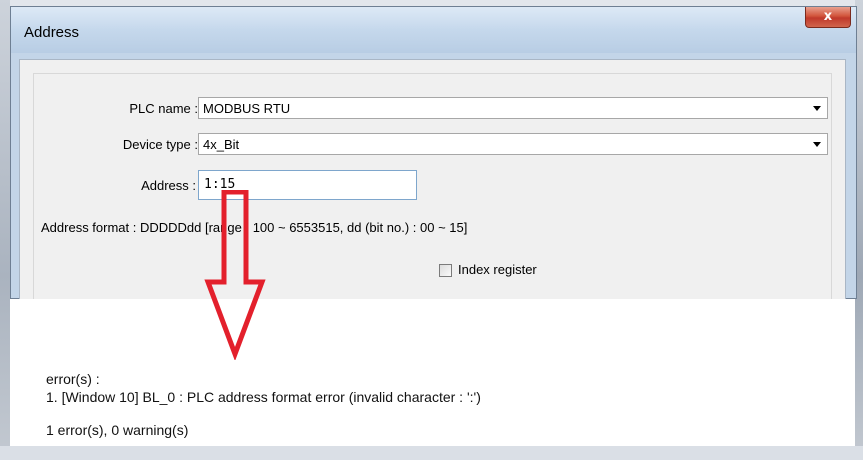 This screenshot has height=460, width=863. What do you see at coordinates (52, 32) in the screenshot?
I see `dialog-title: Address` at bounding box center [52, 32].